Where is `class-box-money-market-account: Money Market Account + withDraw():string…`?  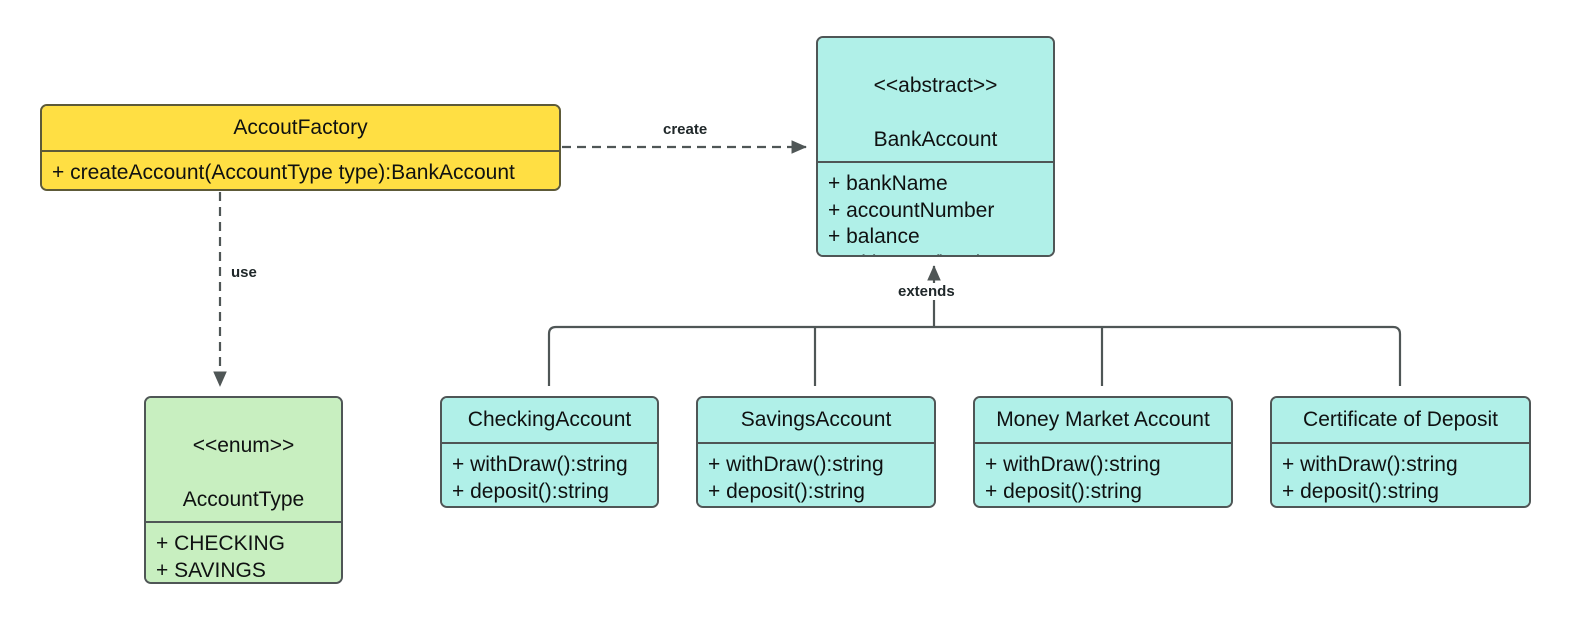 class-box-money-market-account: Money Market Account + withDraw():string… is located at coordinates (1103, 452).